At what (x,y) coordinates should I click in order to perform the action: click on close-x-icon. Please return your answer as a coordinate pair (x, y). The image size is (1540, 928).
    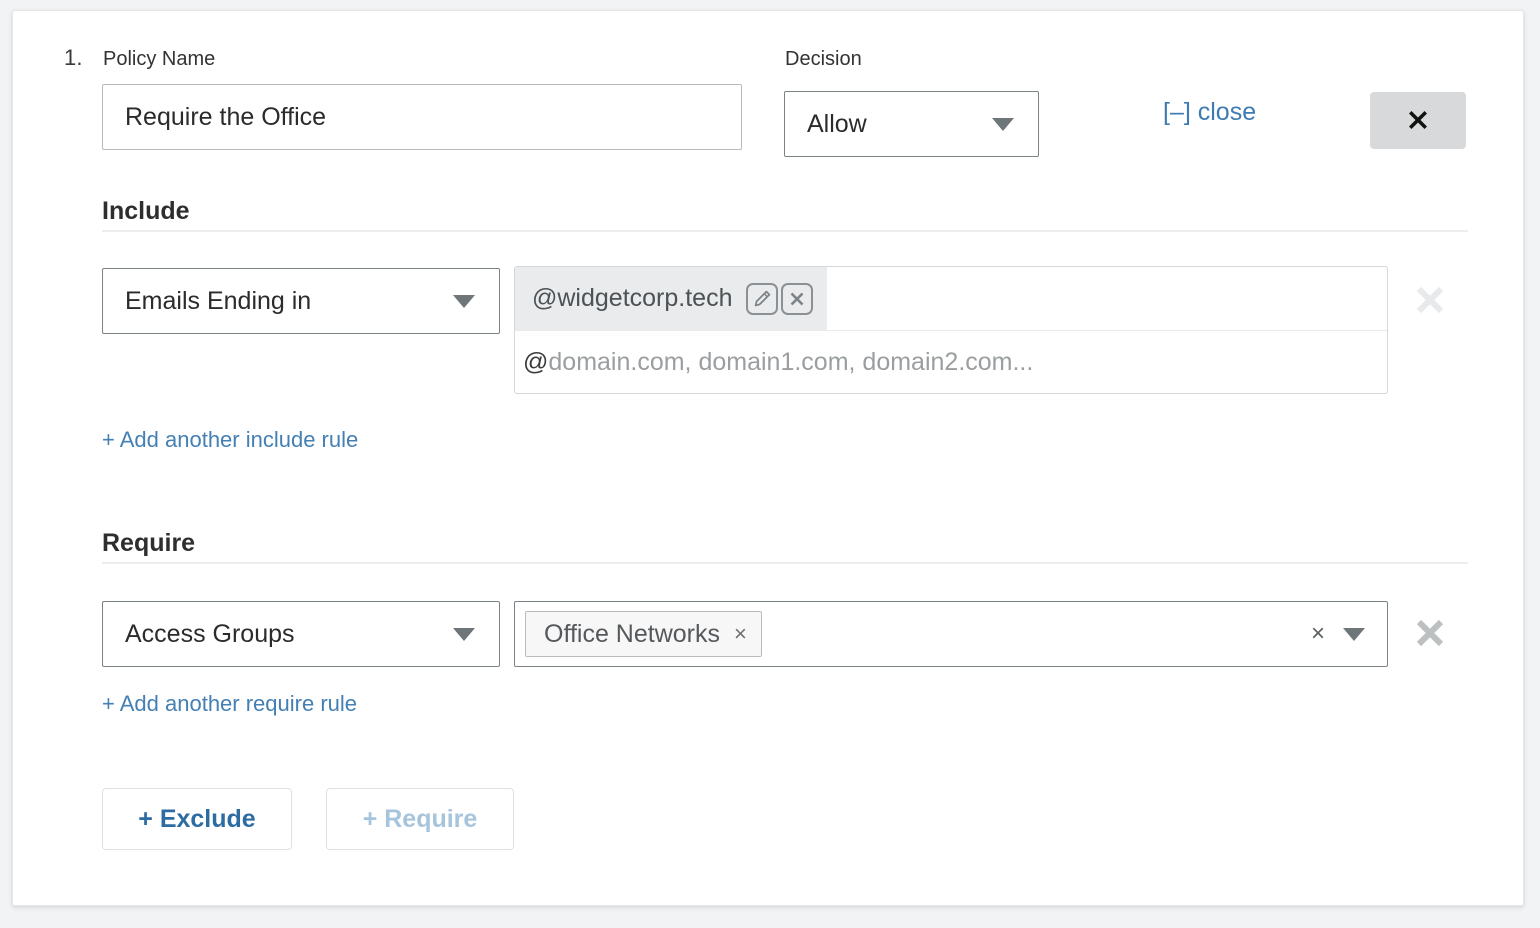
    Looking at the image, I should click on (1418, 119).